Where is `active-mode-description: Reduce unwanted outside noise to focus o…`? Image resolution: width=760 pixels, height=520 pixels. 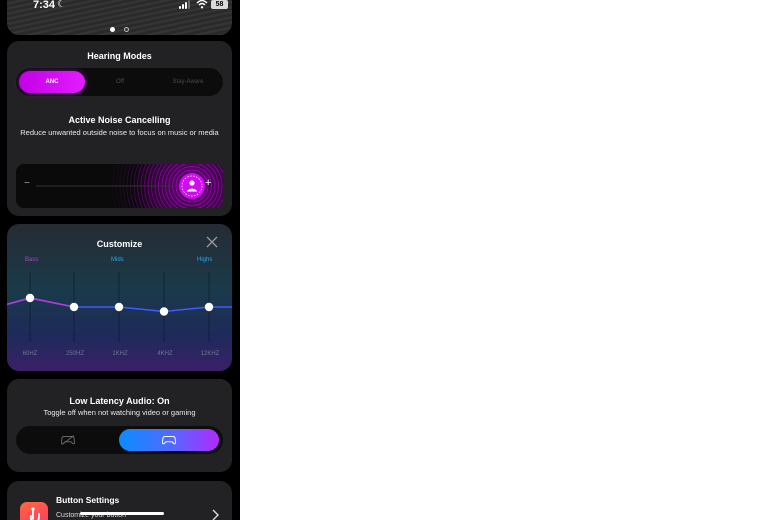
active-mode-description: Reduce unwanted outside noise to focus o… is located at coordinates (119, 132).